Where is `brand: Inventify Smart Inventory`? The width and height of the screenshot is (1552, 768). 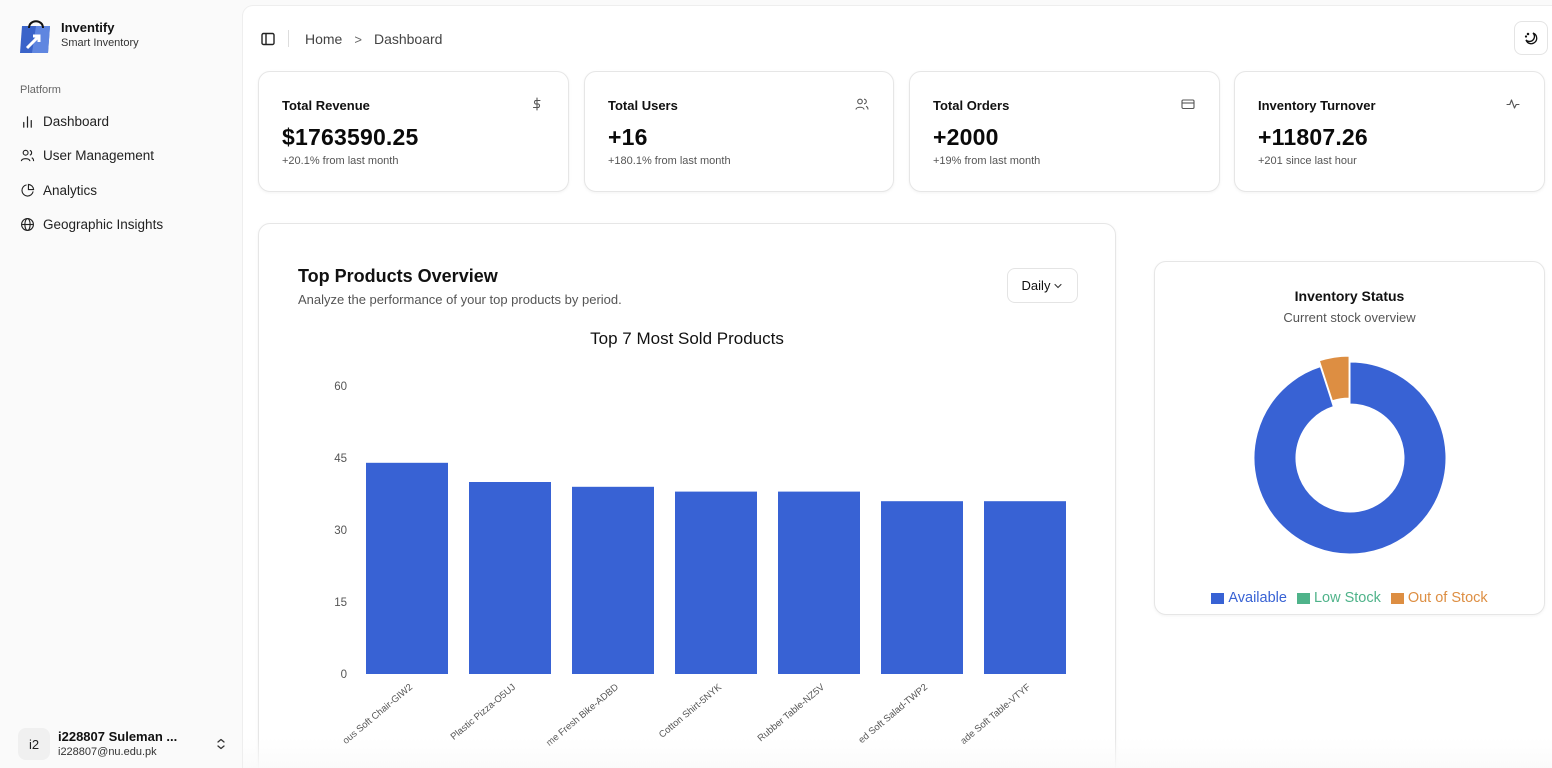 brand: Inventify Smart Inventory is located at coordinates (78, 35).